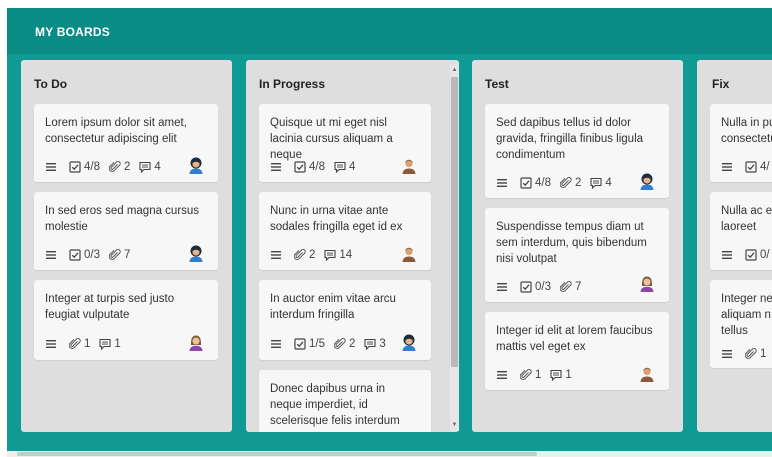  Describe the element at coordinates (497, 84) in the screenshot. I see `column-title: Test` at that location.